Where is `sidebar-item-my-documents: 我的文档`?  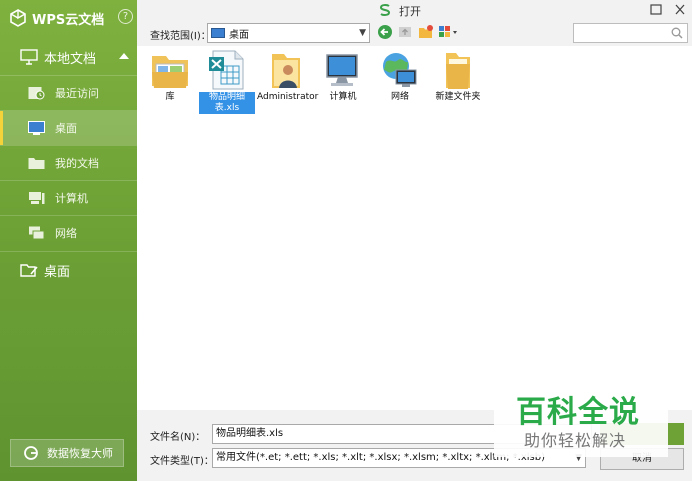 sidebar-item-my-documents: 我的文档 is located at coordinates (68, 163).